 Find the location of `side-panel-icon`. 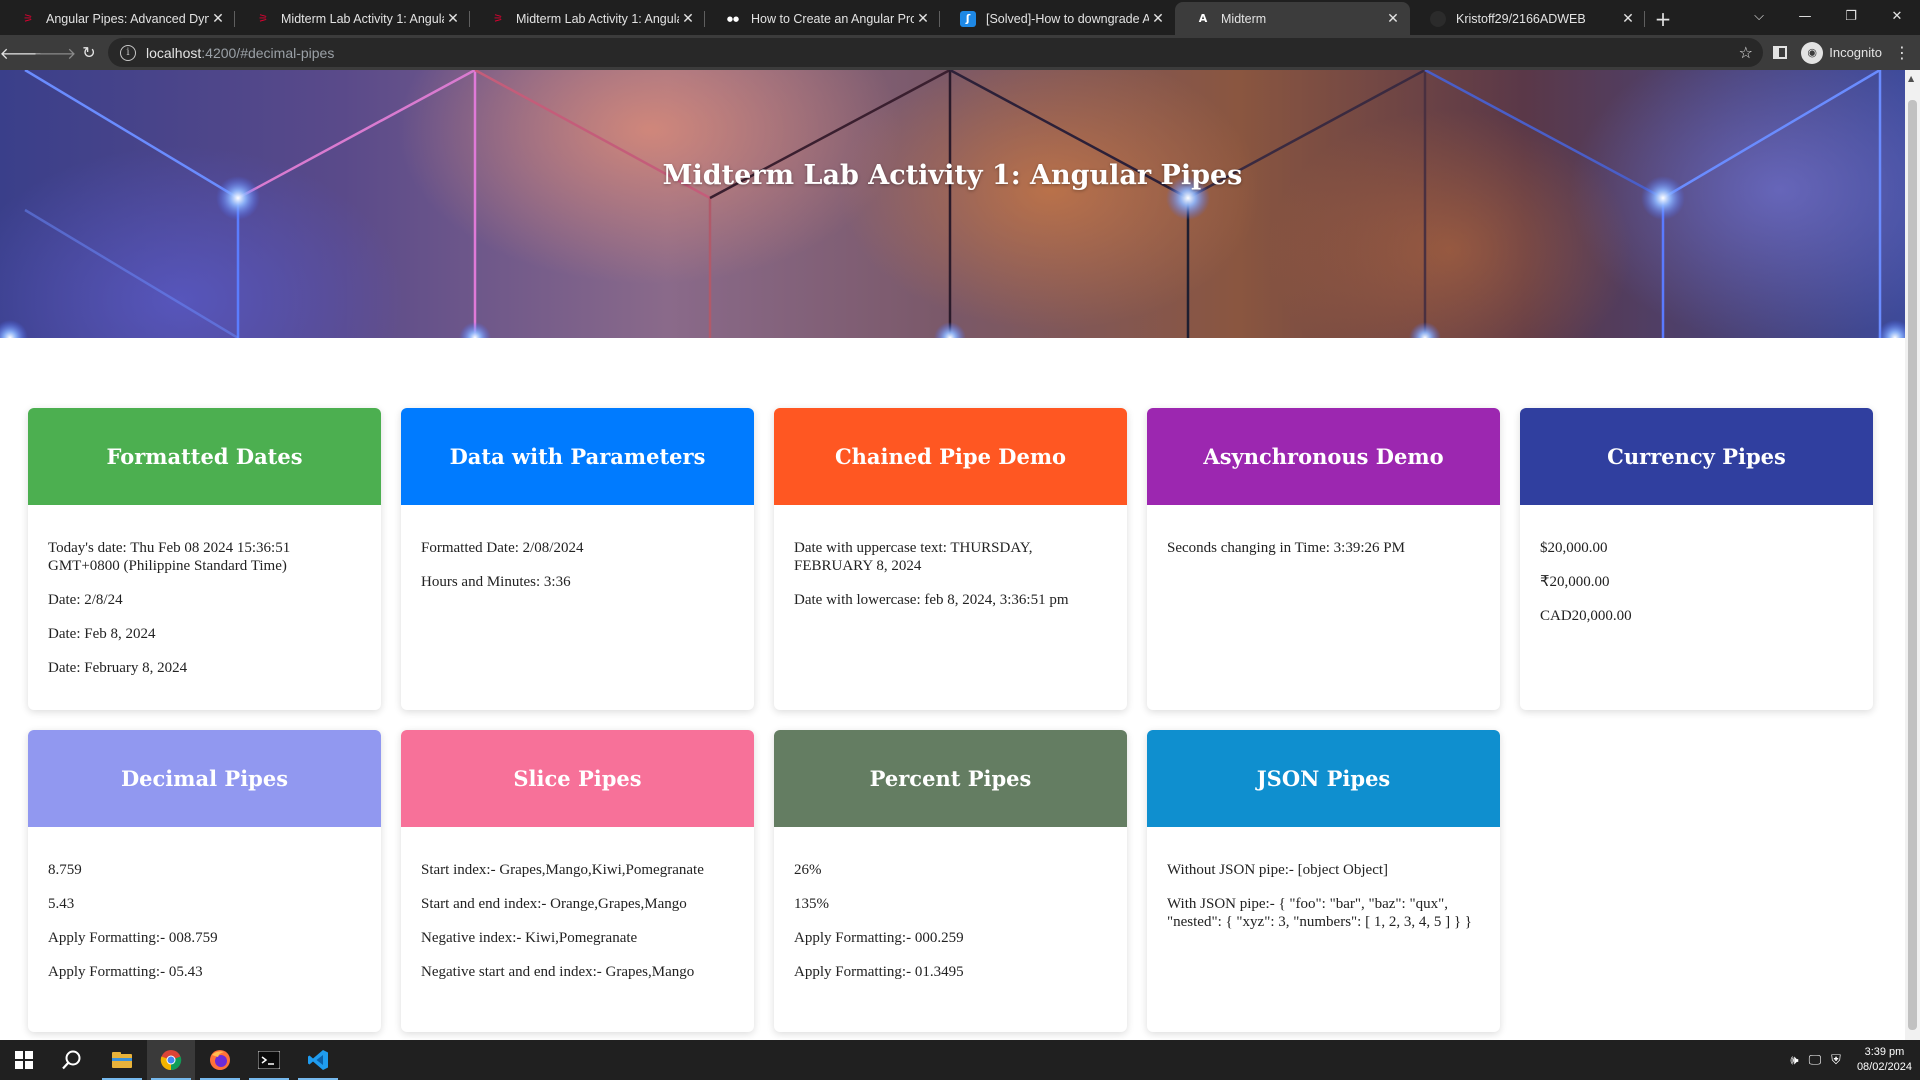

side-panel-icon is located at coordinates (1780, 52).